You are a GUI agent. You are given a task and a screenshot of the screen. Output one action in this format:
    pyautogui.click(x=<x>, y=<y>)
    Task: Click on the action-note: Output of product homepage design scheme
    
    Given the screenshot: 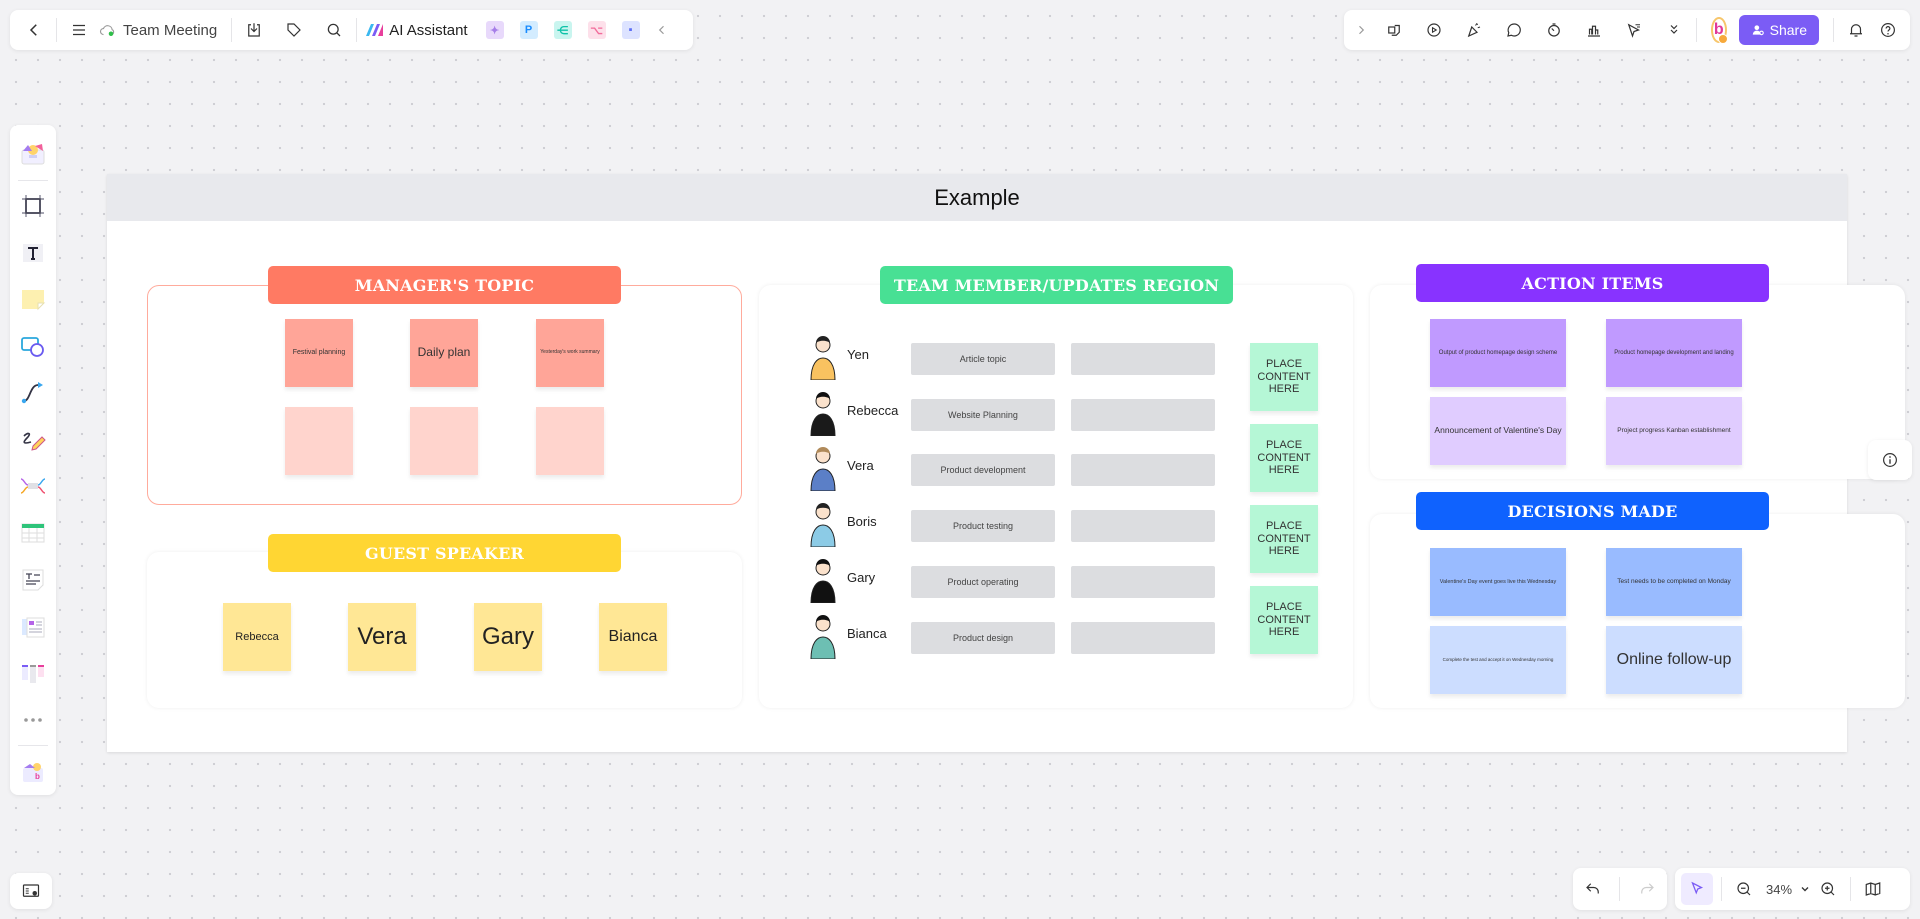 What is the action you would take?
    pyautogui.click(x=1498, y=353)
    